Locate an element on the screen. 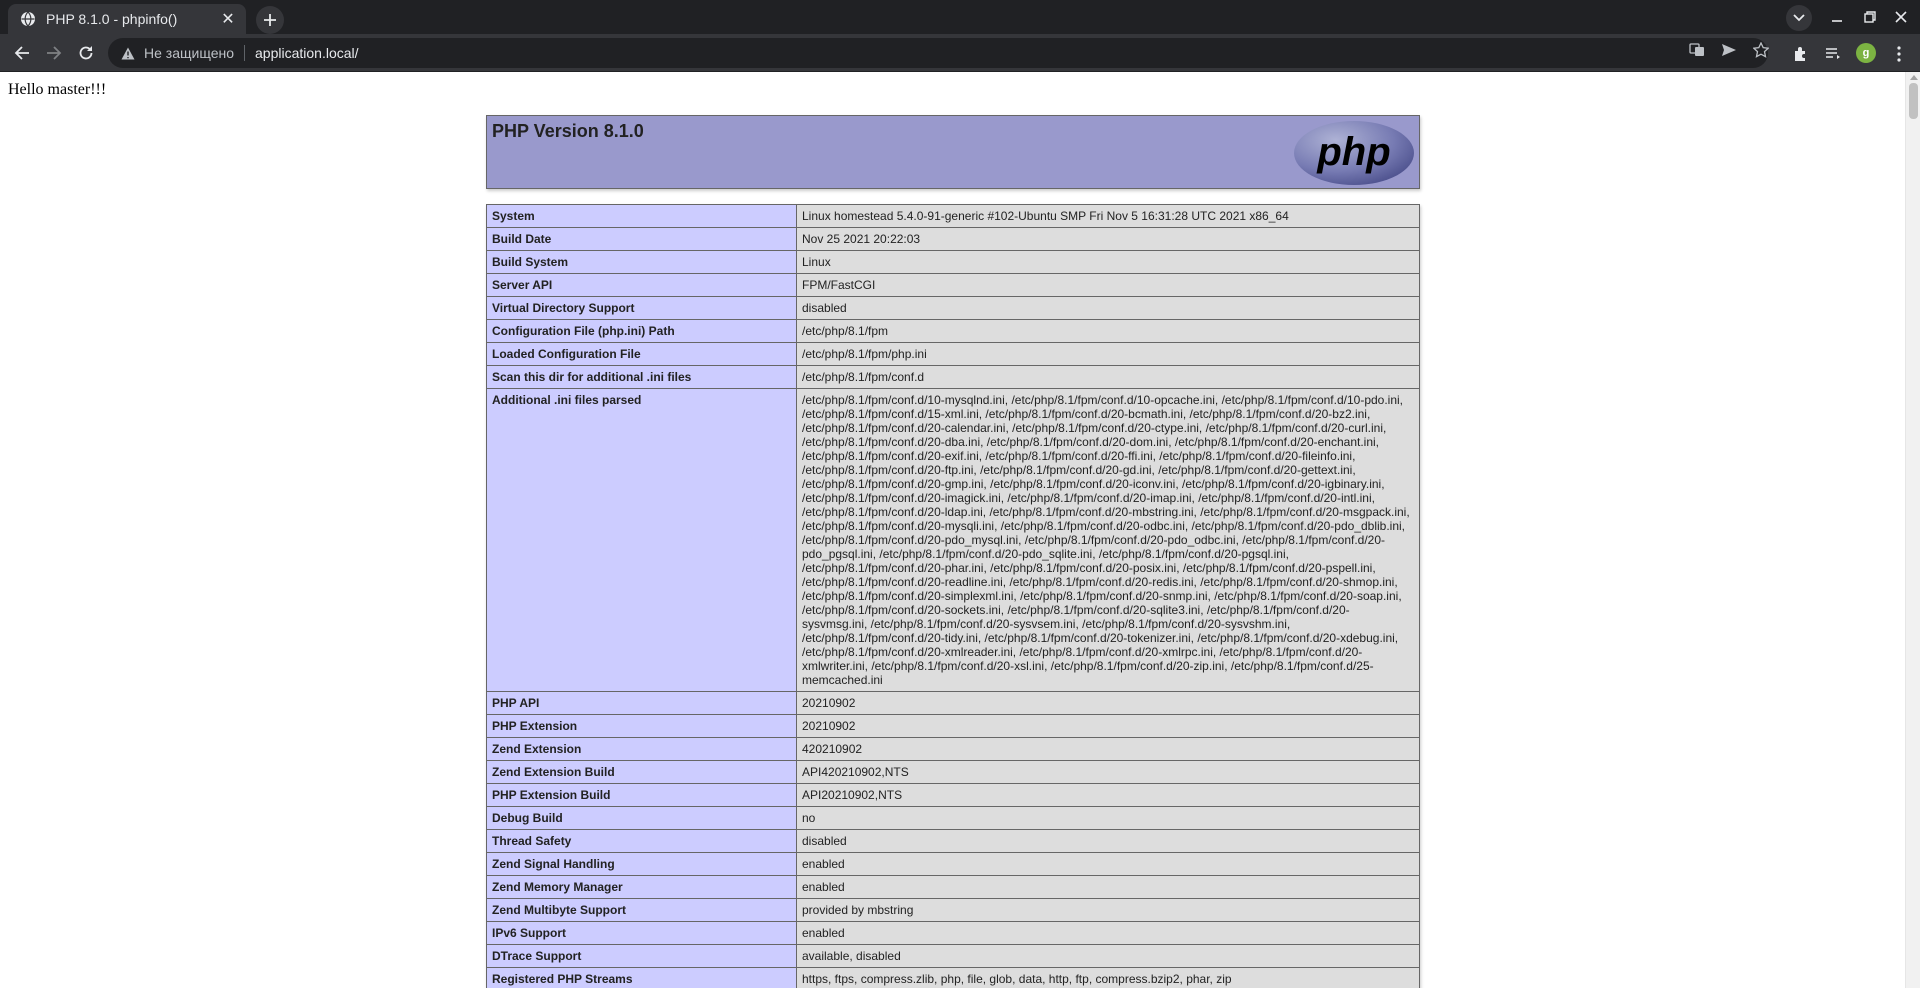  info-label: Additional .ini files parsed is located at coordinates (641, 540).